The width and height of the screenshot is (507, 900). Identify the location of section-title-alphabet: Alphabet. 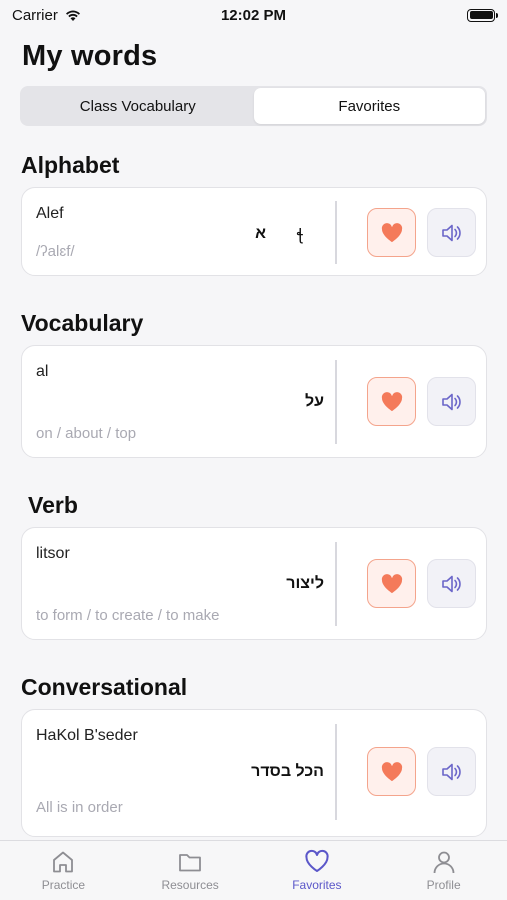
(70, 165).